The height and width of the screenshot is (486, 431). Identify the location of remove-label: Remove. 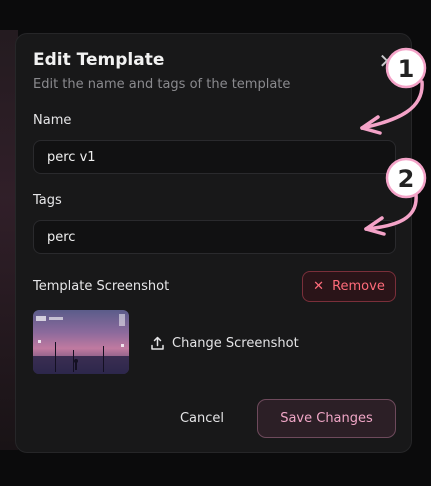
(358, 286).